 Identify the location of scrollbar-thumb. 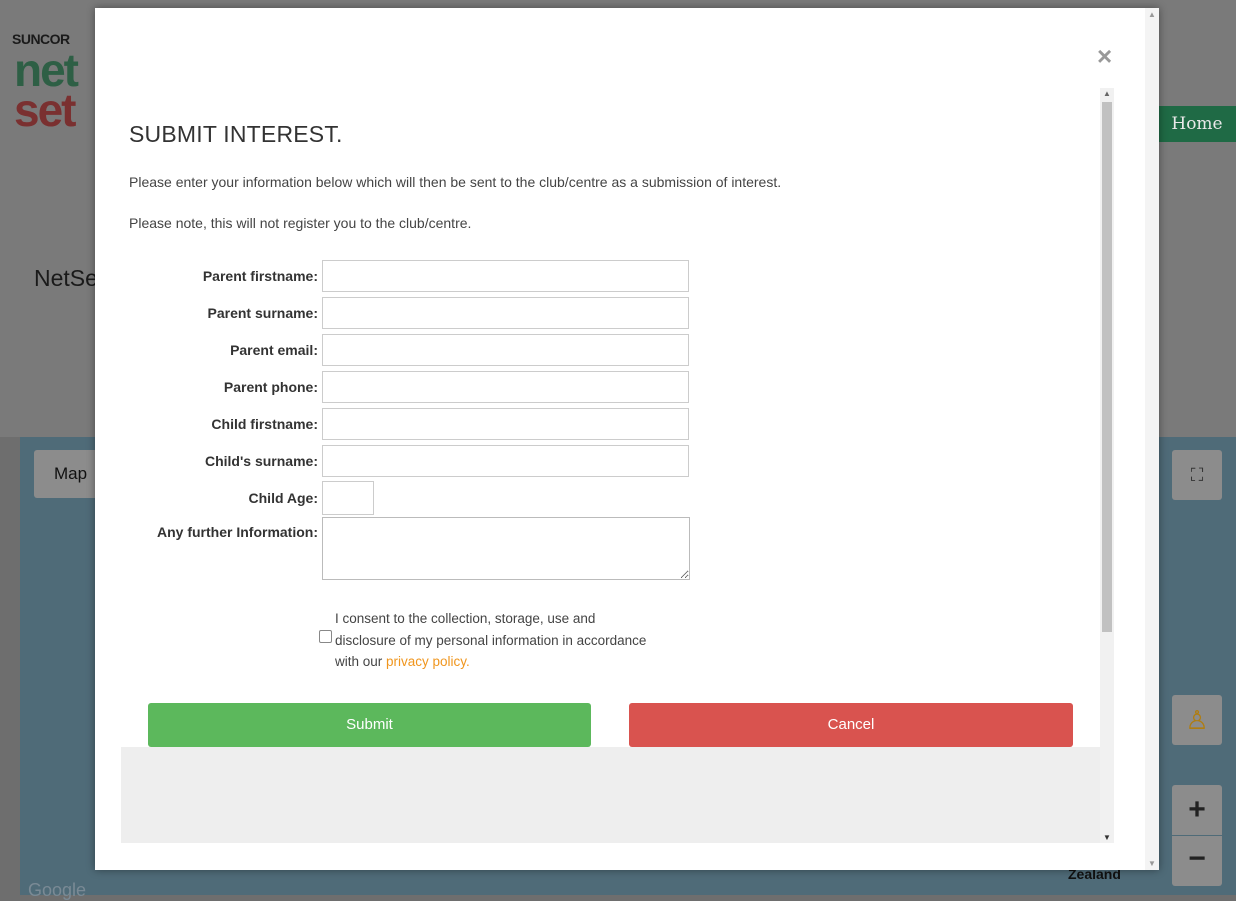
(1107, 367).